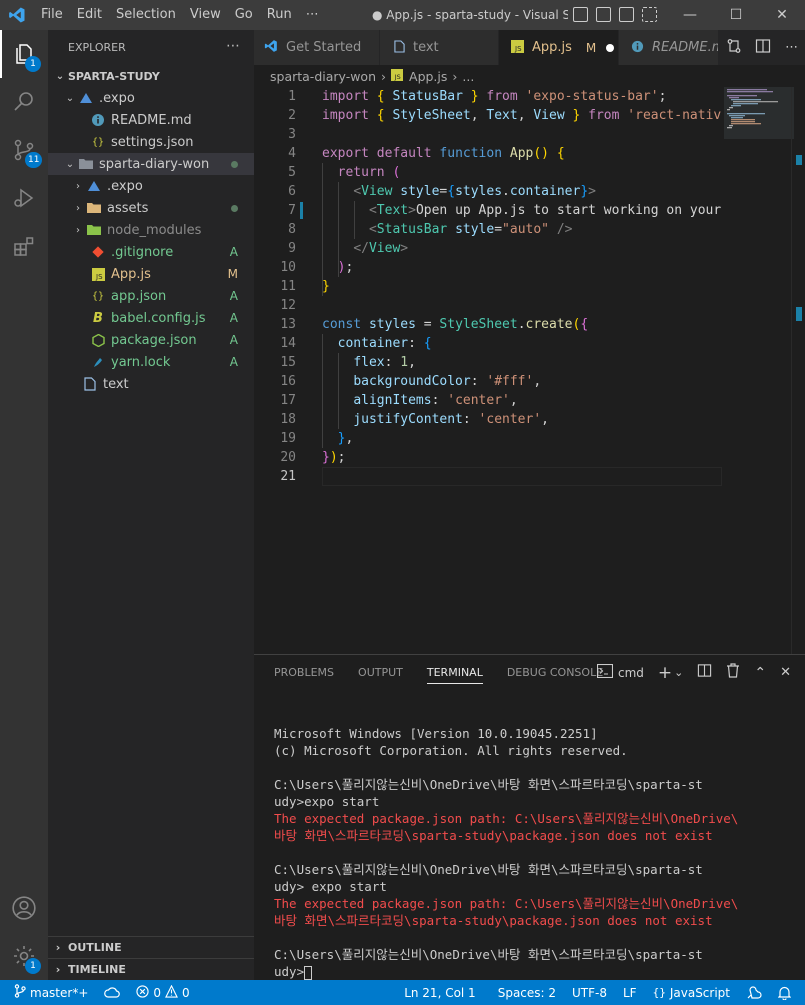 The width and height of the screenshot is (805, 1005). What do you see at coordinates (151, 362) in the screenshot?
I see `tree-file-yarn-lock: yarn.lock A` at bounding box center [151, 362].